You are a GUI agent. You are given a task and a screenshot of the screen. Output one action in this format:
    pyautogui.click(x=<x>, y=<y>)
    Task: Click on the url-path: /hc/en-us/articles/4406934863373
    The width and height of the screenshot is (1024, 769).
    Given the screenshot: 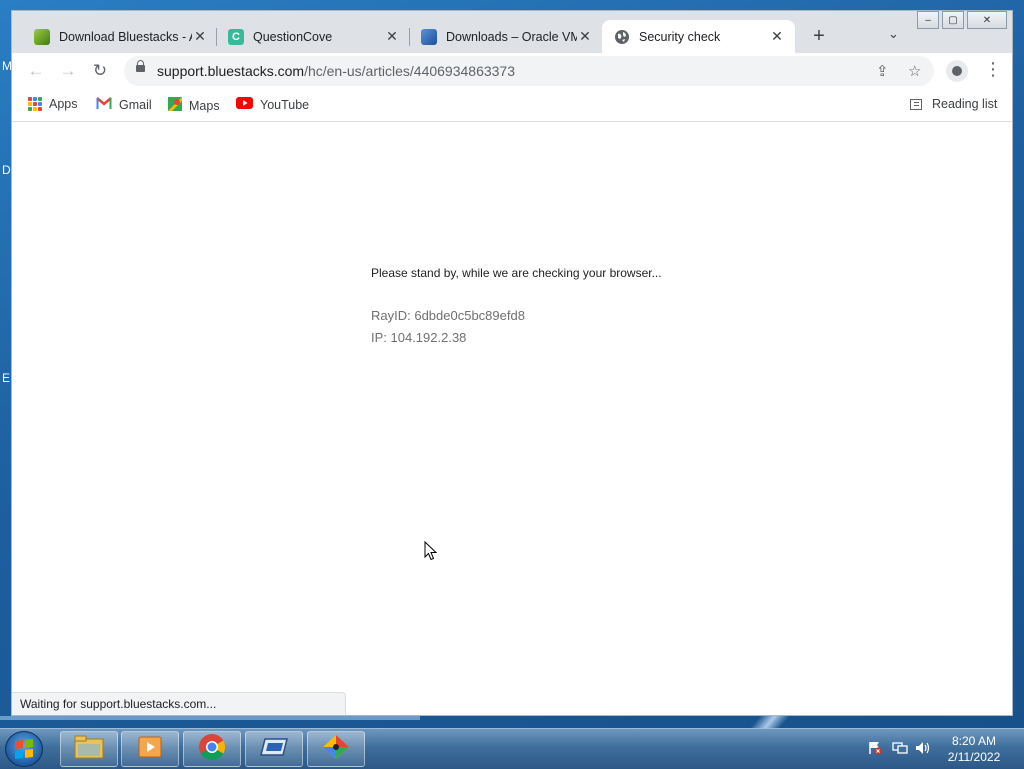 What is the action you would take?
    pyautogui.click(x=410, y=71)
    